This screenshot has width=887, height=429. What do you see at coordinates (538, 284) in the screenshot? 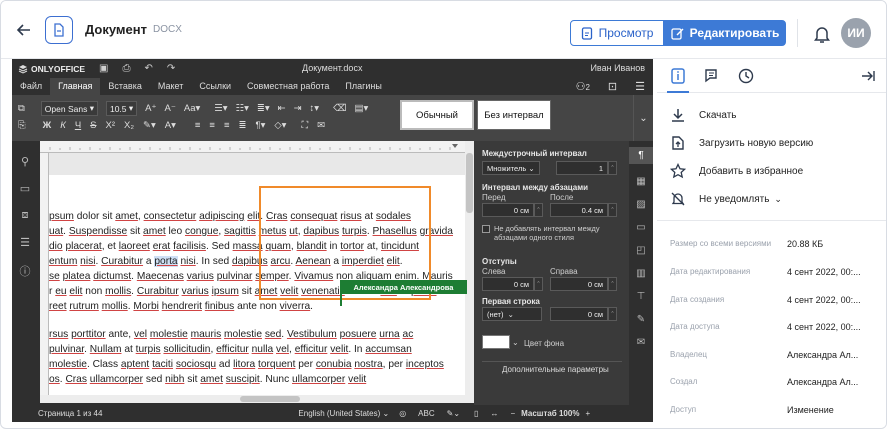
I see `left-indent-stepper: ⌃` at bounding box center [538, 284].